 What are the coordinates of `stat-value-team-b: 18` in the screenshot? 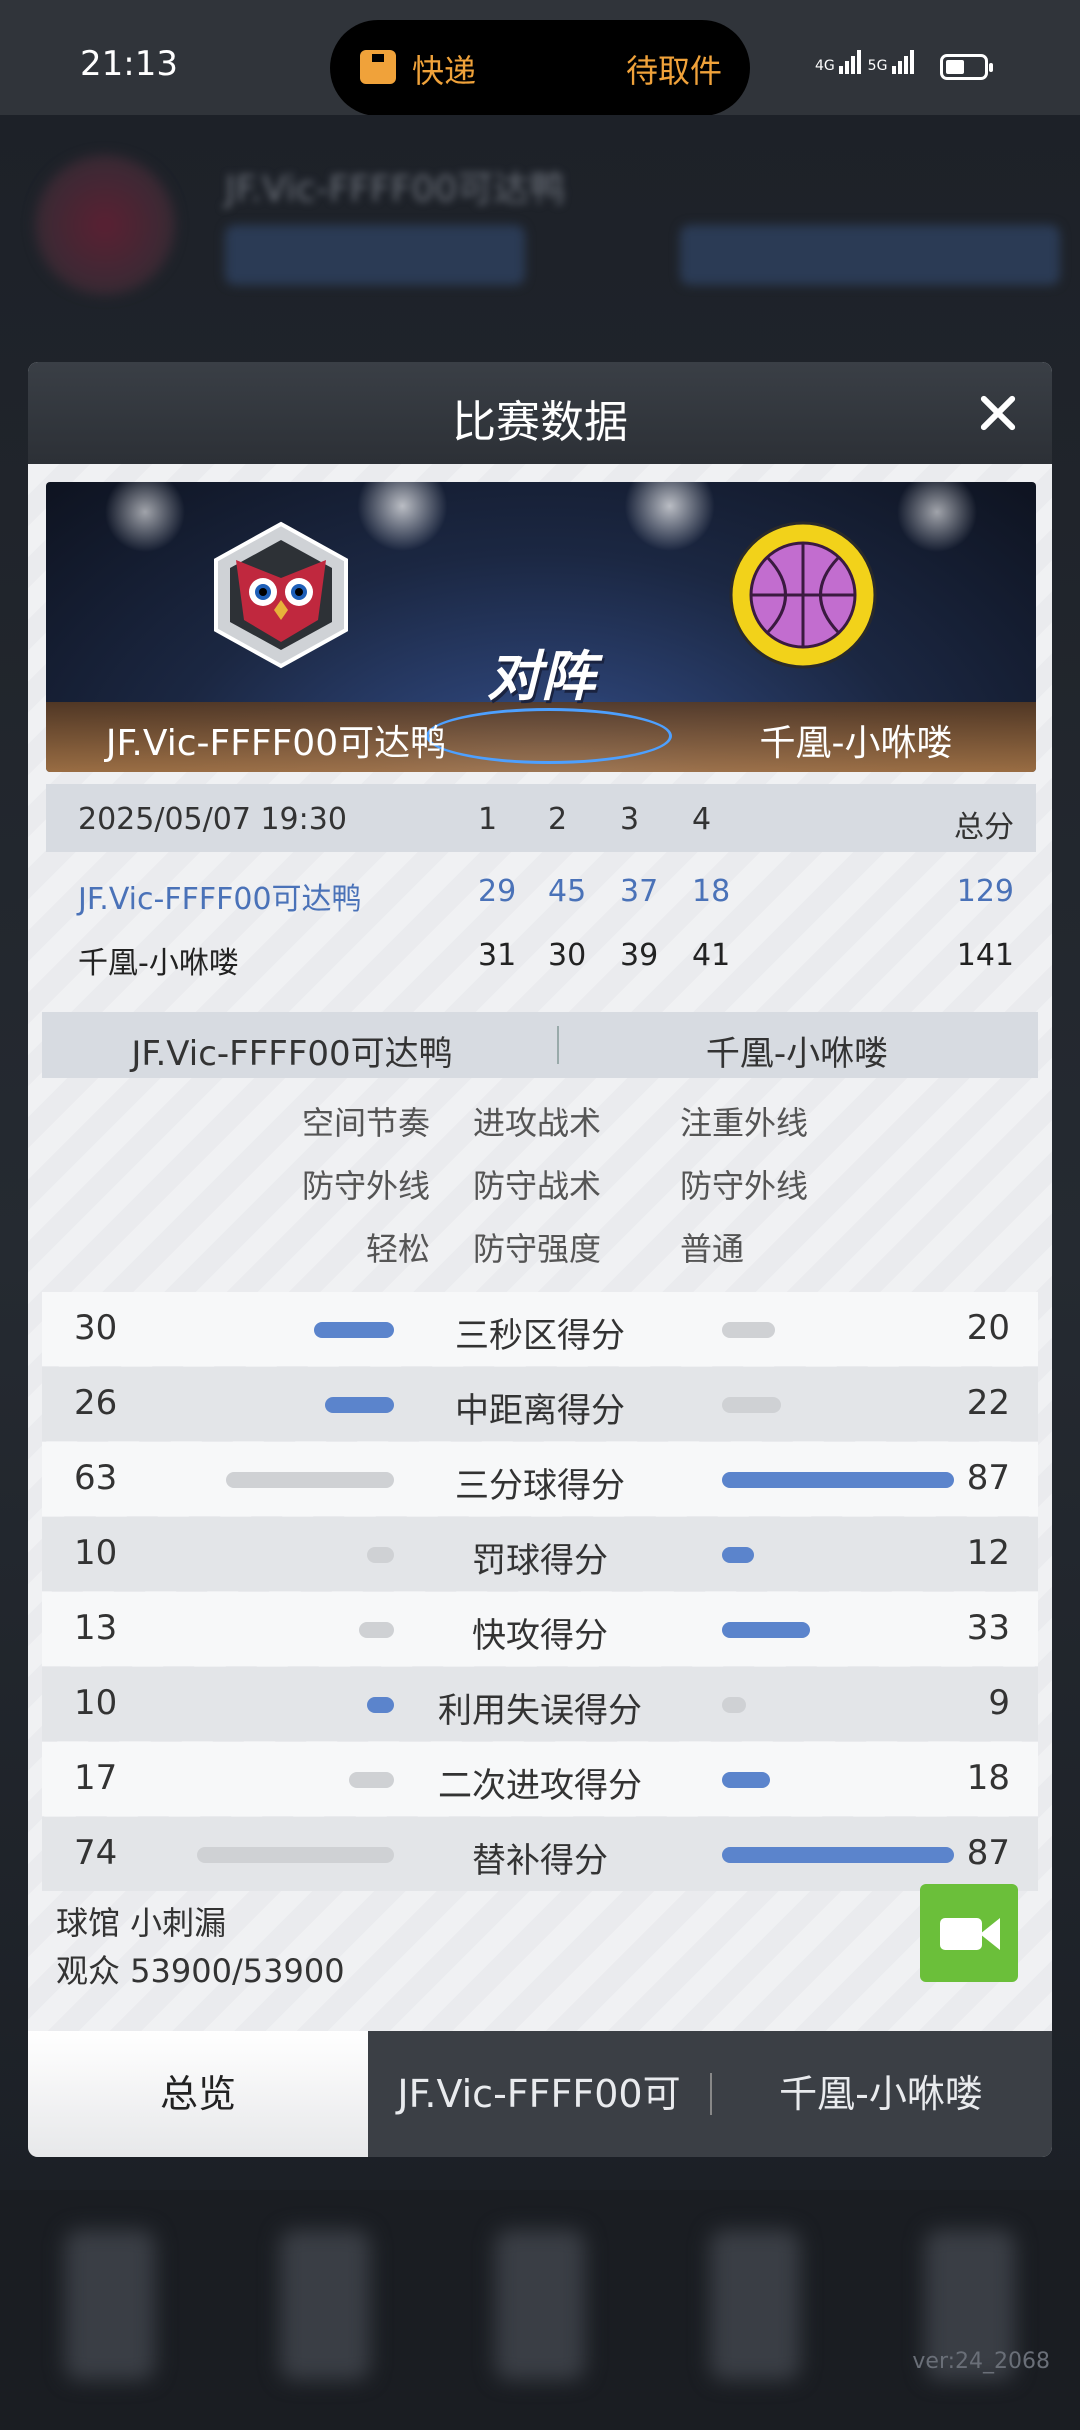 It's located at (988, 1778).